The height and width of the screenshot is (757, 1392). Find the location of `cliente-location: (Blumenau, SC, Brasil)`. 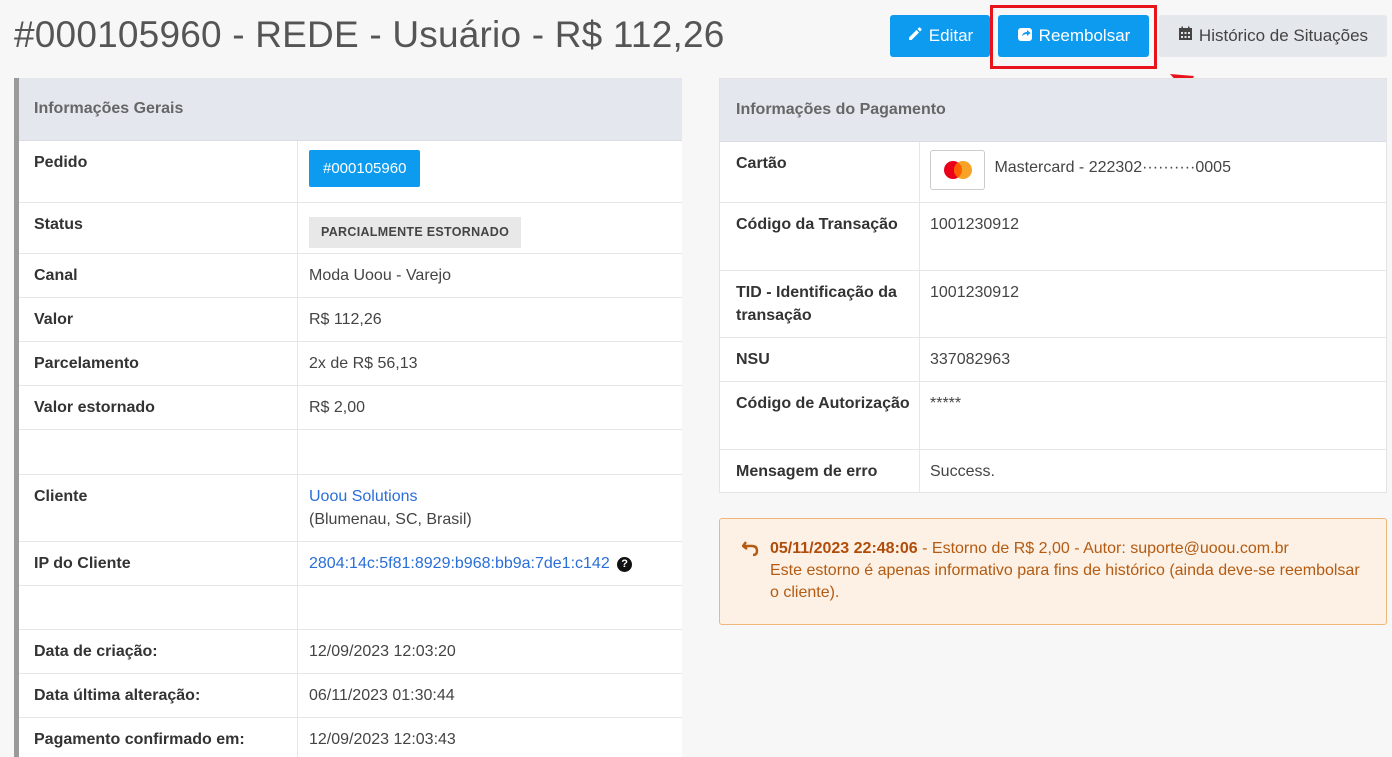

cliente-location: (Blumenau, SC, Brasil) is located at coordinates (390, 519).